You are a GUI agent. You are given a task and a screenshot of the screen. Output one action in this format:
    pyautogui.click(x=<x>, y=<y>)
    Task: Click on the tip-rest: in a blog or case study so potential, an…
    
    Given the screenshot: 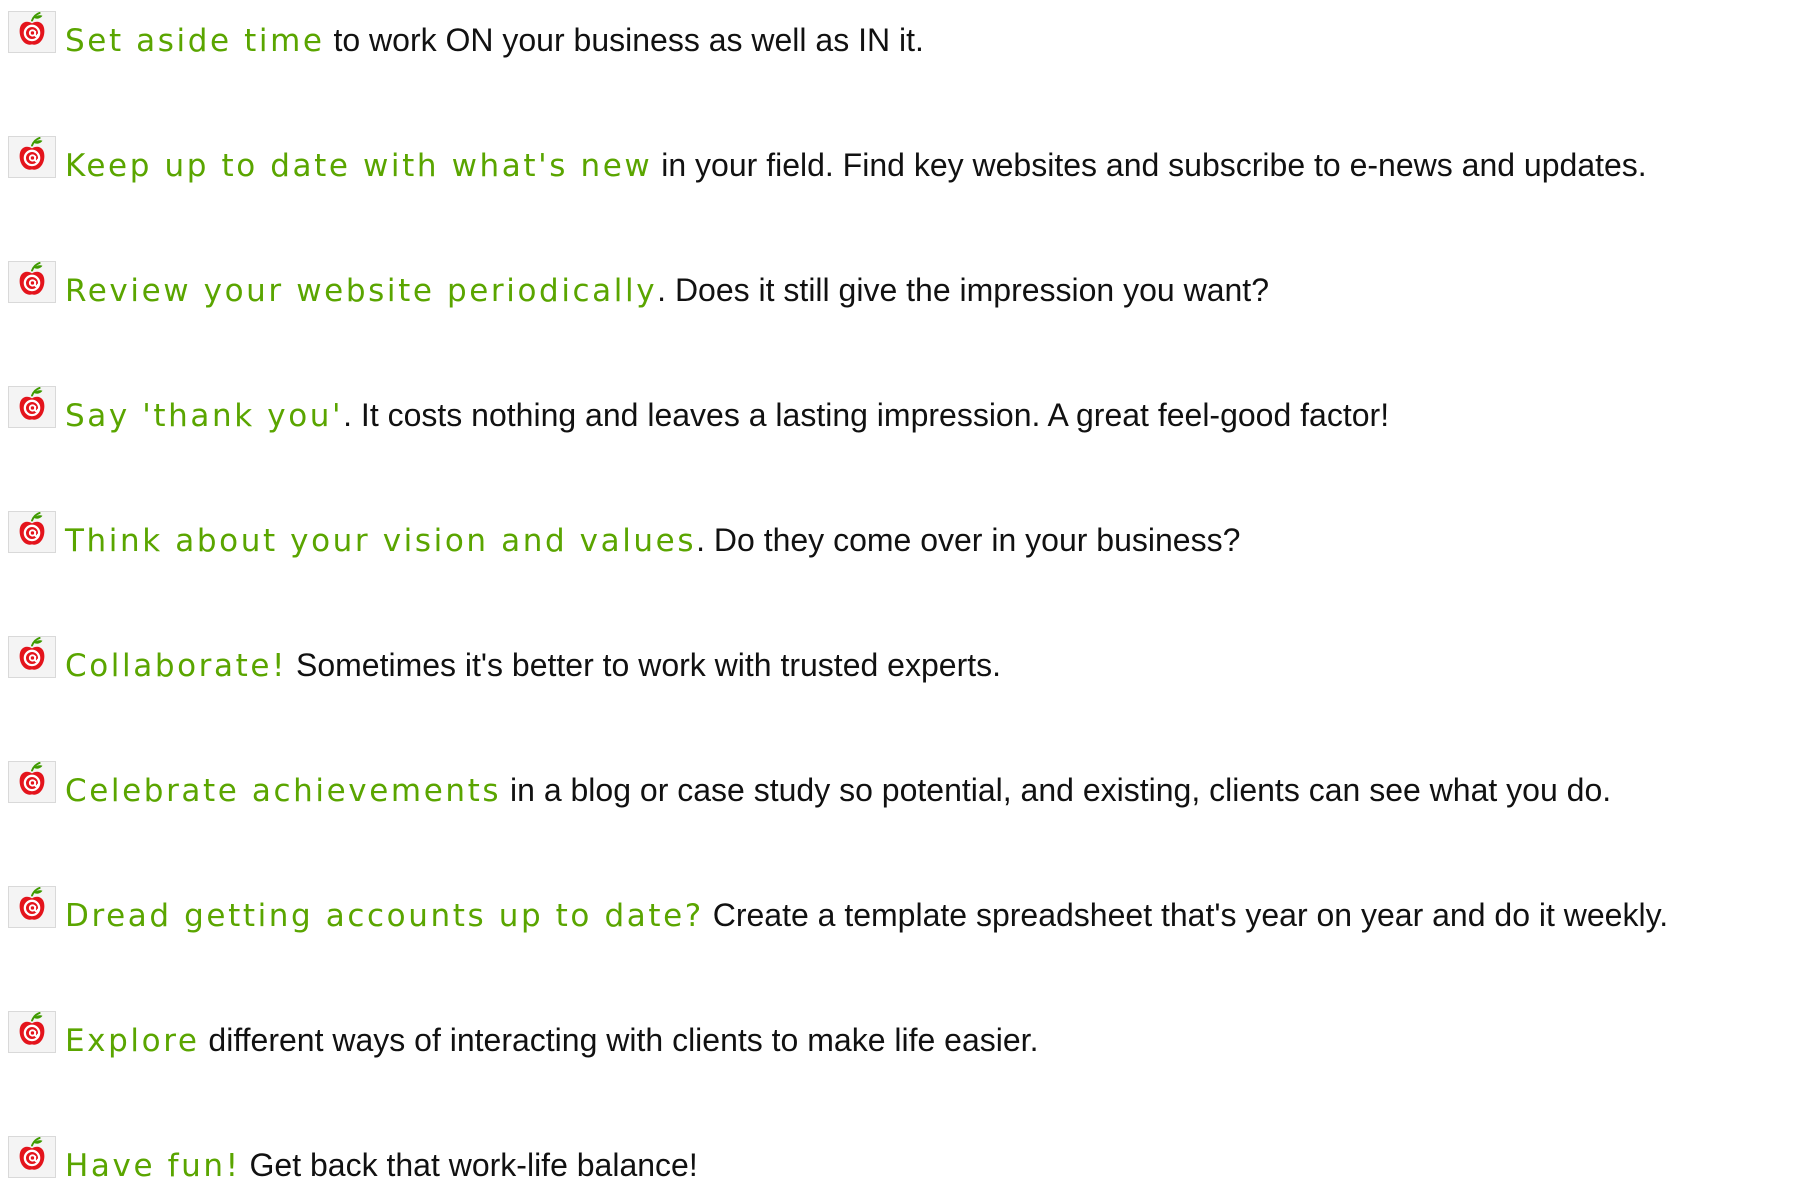 What is the action you would take?
    pyautogui.click(x=1056, y=789)
    